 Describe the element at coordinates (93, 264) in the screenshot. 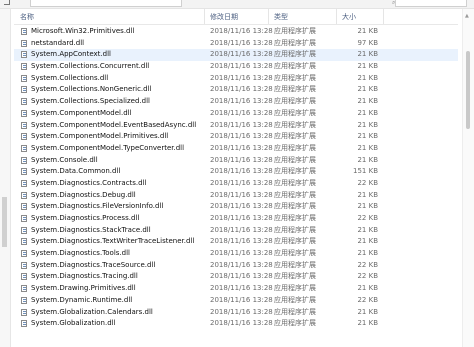

I see `file-name: System.Diagnostics.TraceSource.dll` at that location.